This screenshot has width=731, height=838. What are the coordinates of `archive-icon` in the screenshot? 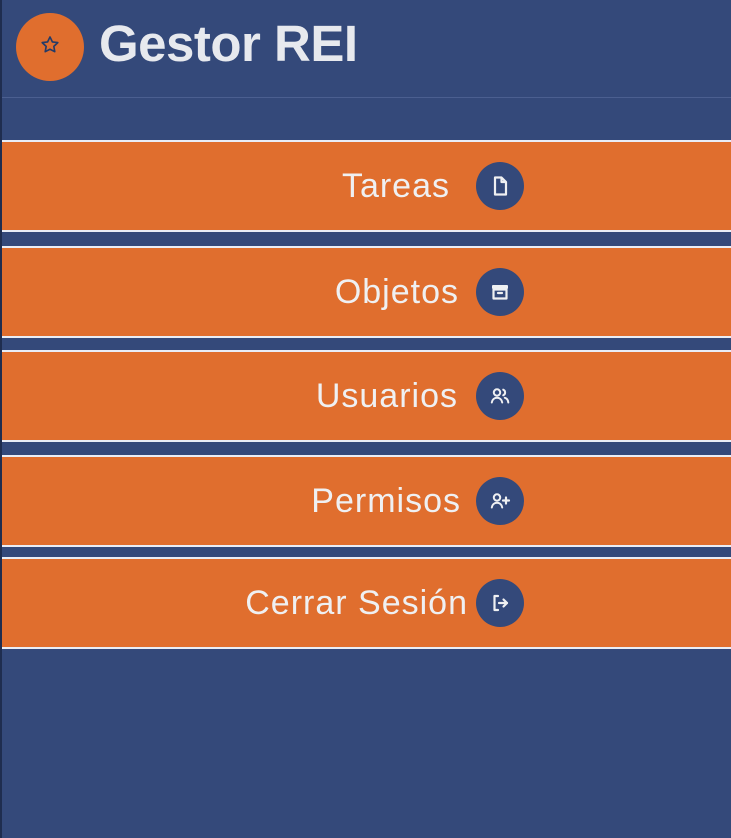 It's located at (500, 292).